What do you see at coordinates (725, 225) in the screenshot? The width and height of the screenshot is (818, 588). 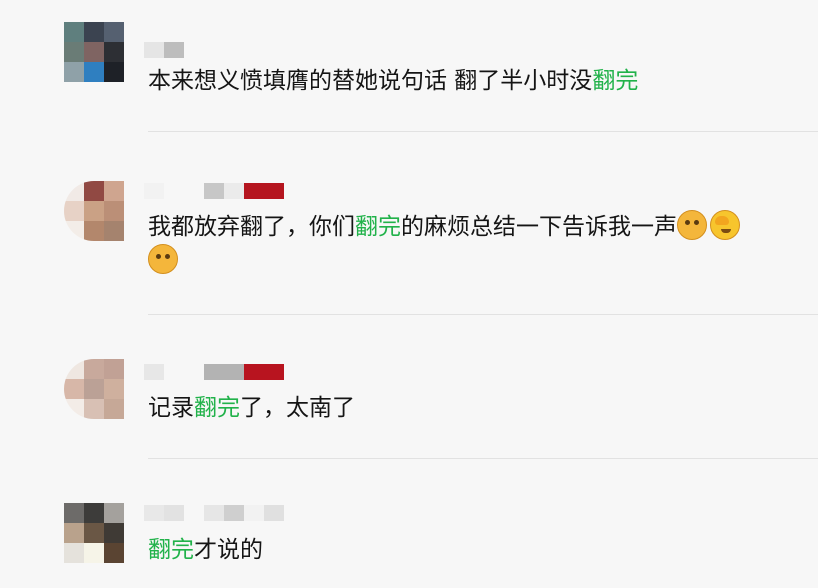 I see `facepalm-icon` at bounding box center [725, 225].